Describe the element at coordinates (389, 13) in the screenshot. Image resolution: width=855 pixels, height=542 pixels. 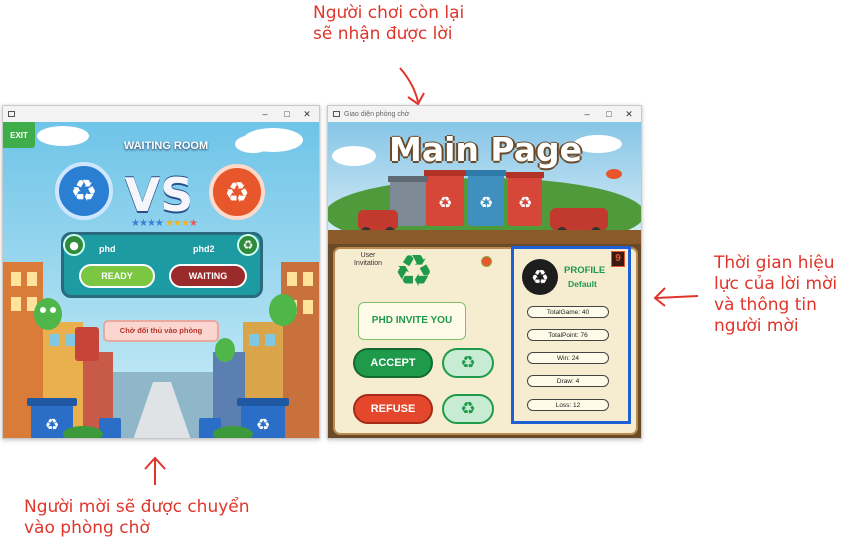
I see `annotation-top-line1: Người chơi còn lại` at that location.